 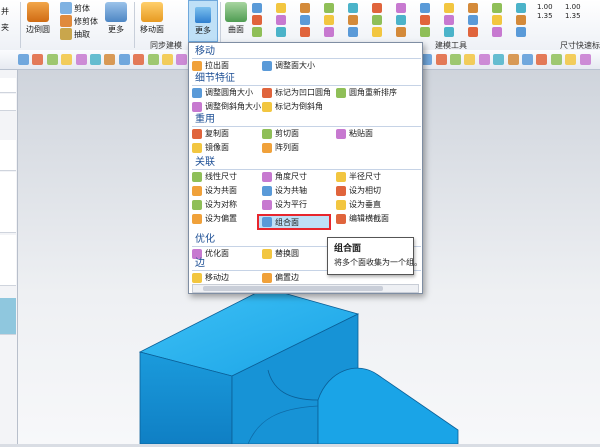 What do you see at coordinates (116, 18) in the screenshot?
I see `more-button-1: 更多` at bounding box center [116, 18].